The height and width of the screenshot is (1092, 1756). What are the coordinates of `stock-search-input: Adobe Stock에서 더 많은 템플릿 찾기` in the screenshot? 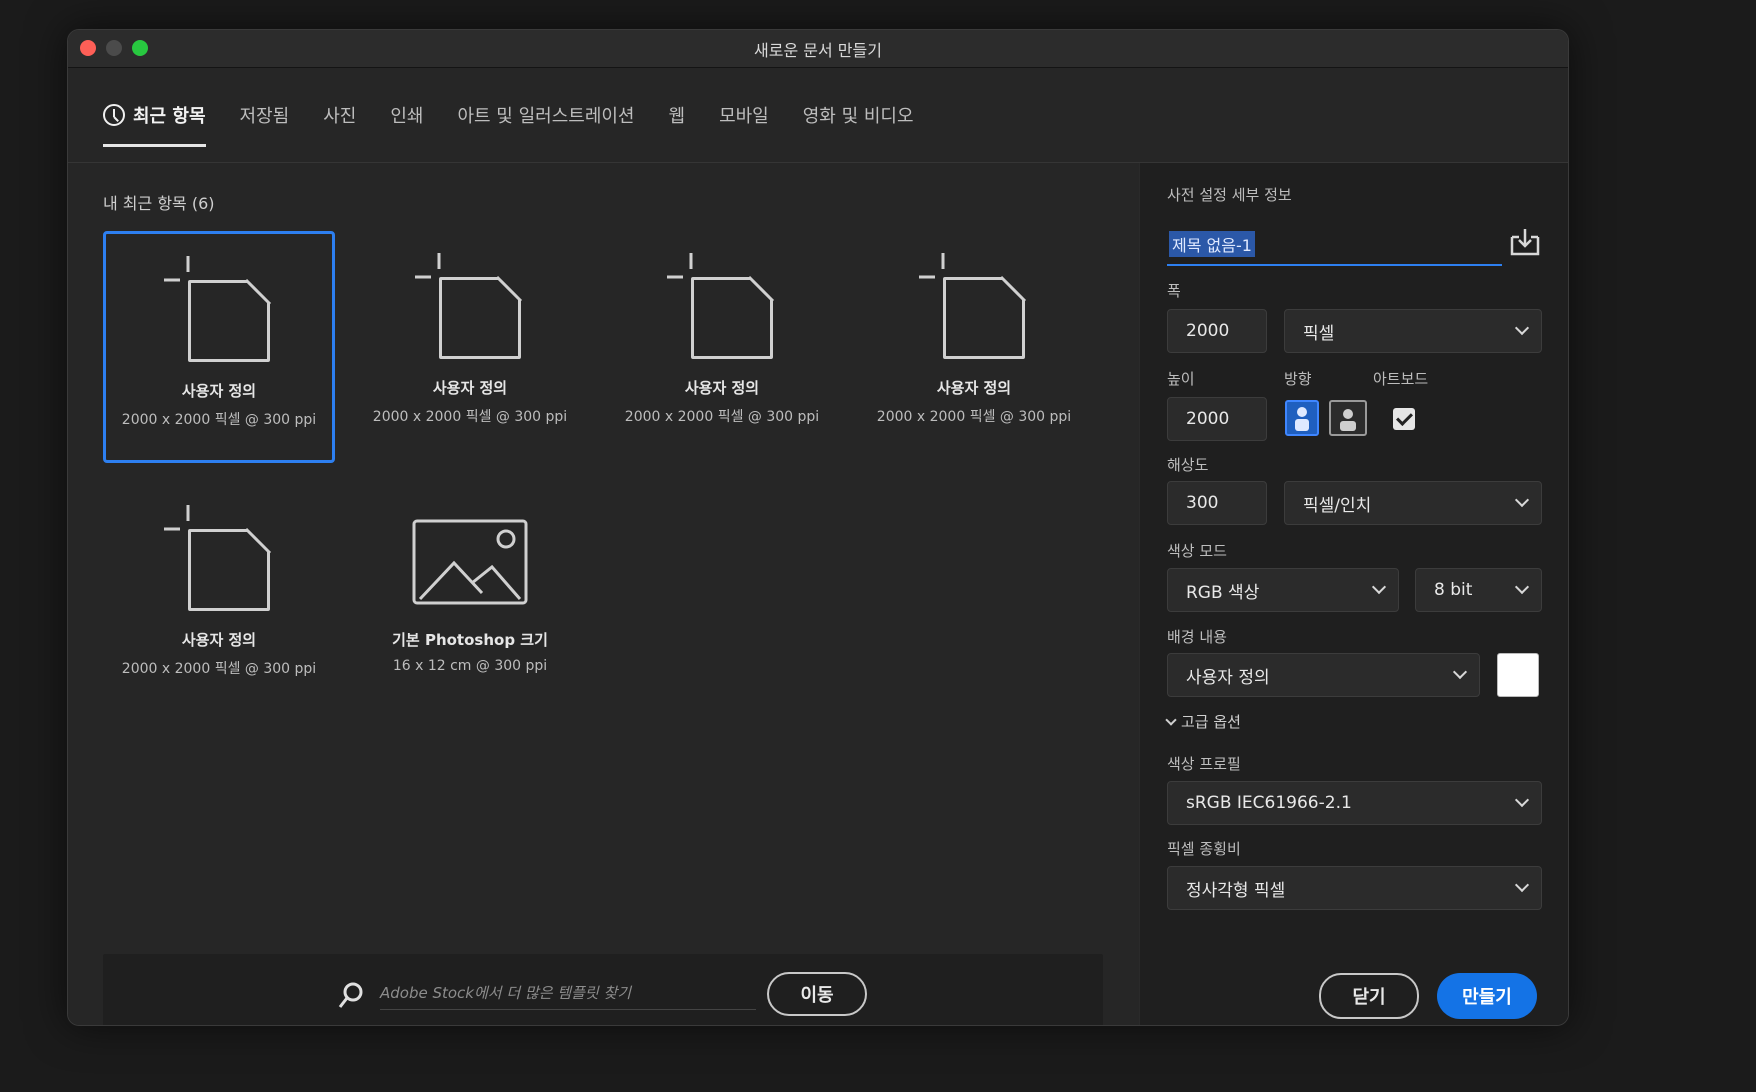 It's located at (568, 996).